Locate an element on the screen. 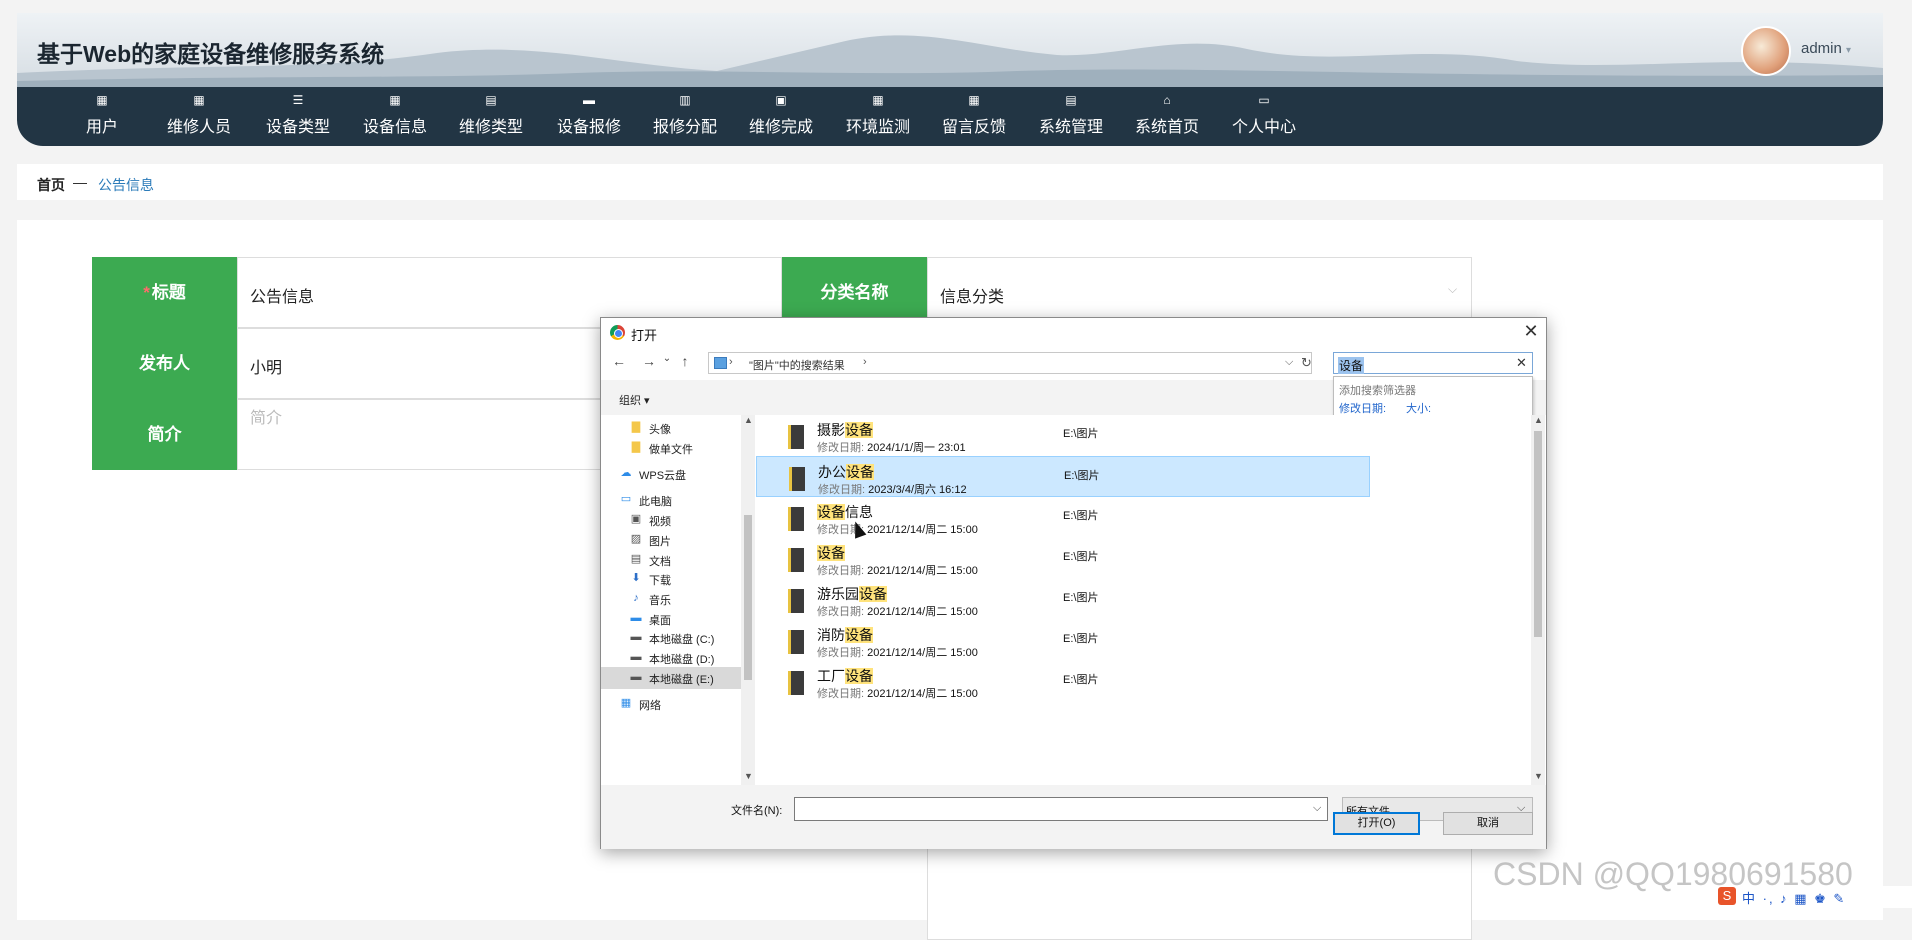 This screenshot has width=1912, height=940. filter-modified-date: 修改日期: is located at coordinates (1362, 408).